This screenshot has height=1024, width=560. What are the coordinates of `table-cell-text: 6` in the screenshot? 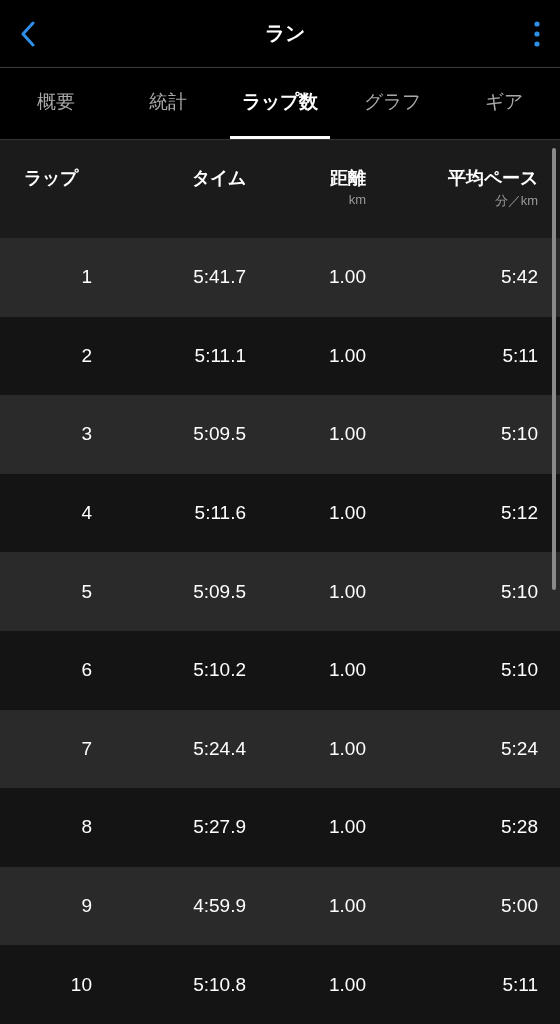 It's located at (86, 670).